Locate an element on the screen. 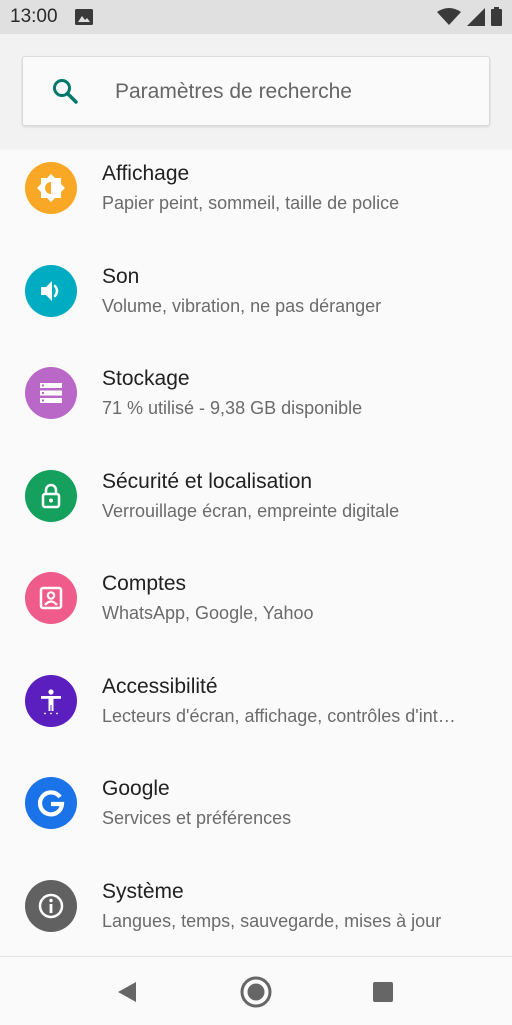 This screenshot has width=512, height=1025. setting-item-google: Google Services et préférences is located at coordinates (256, 816).